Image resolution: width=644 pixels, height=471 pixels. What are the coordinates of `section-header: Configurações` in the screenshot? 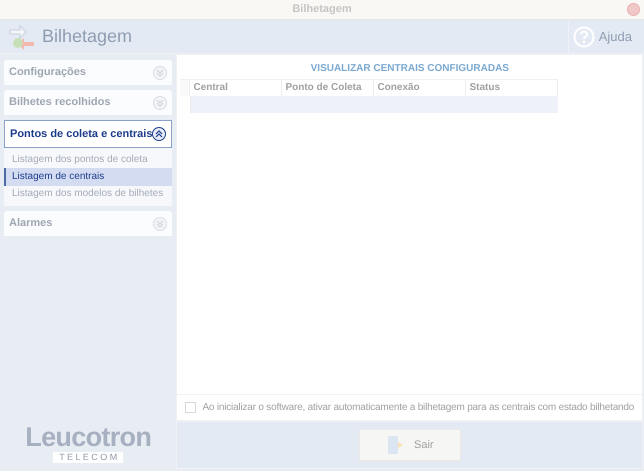 It's located at (88, 72).